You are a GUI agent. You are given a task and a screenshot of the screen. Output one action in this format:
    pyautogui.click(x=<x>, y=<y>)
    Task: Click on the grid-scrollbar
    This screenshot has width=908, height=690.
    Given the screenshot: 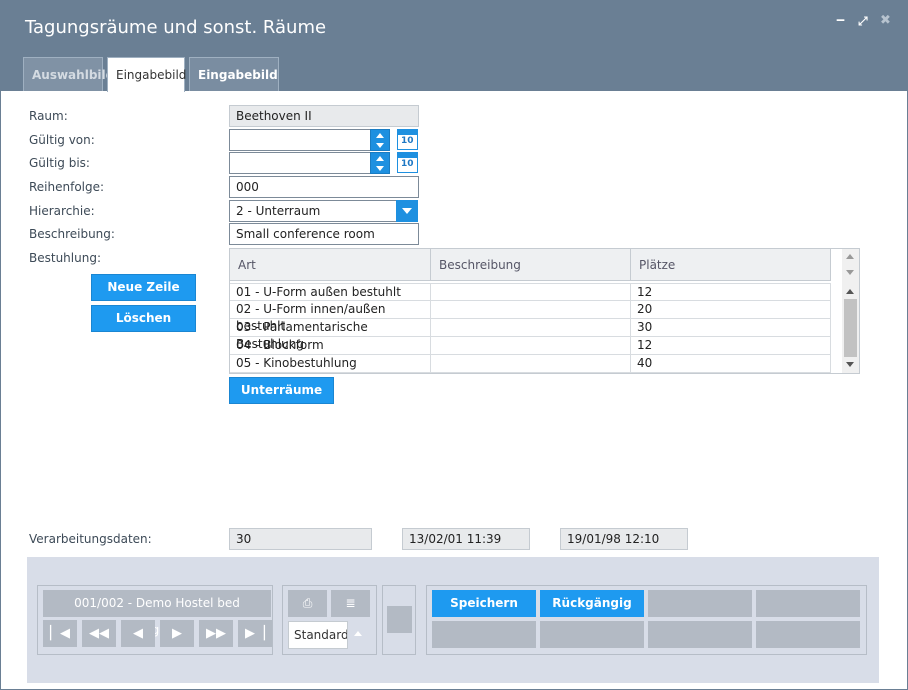 What is the action you would take?
    pyautogui.click(x=850, y=311)
    